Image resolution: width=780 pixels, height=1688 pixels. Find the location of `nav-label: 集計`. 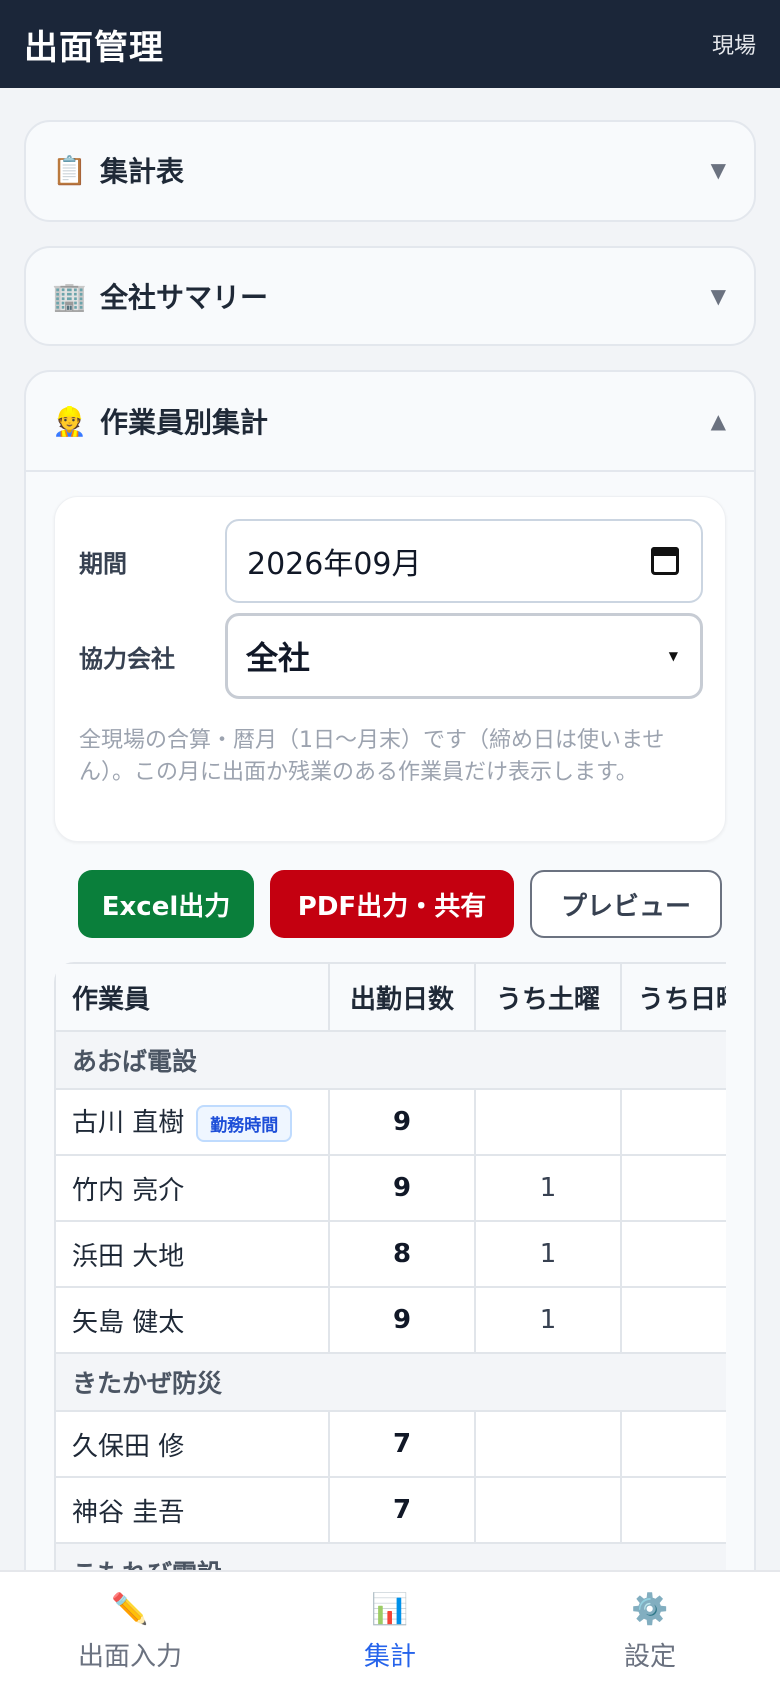

nav-label: 集計 is located at coordinates (389, 1657).